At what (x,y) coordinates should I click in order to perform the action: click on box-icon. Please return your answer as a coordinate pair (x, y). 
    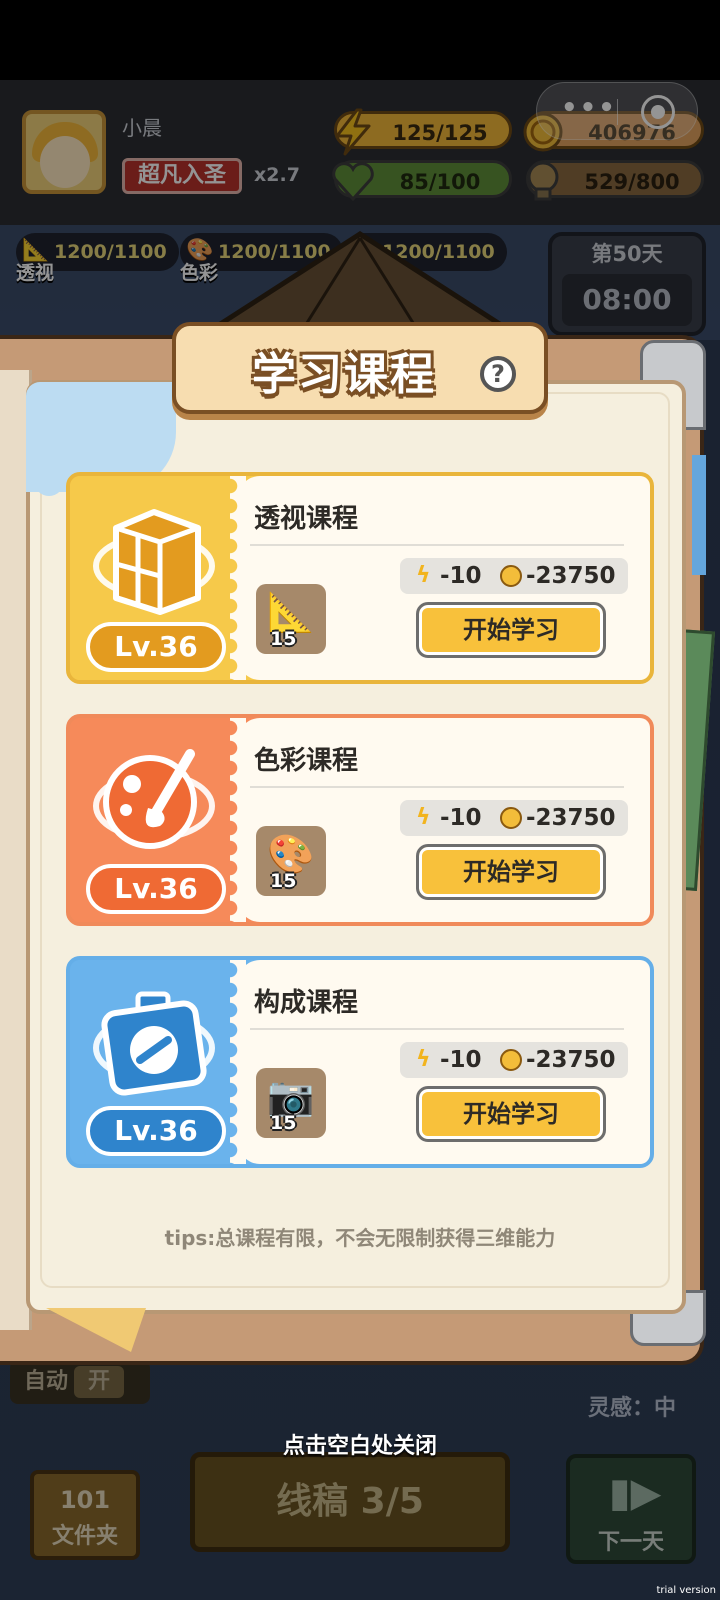
    Looking at the image, I should click on (154, 562).